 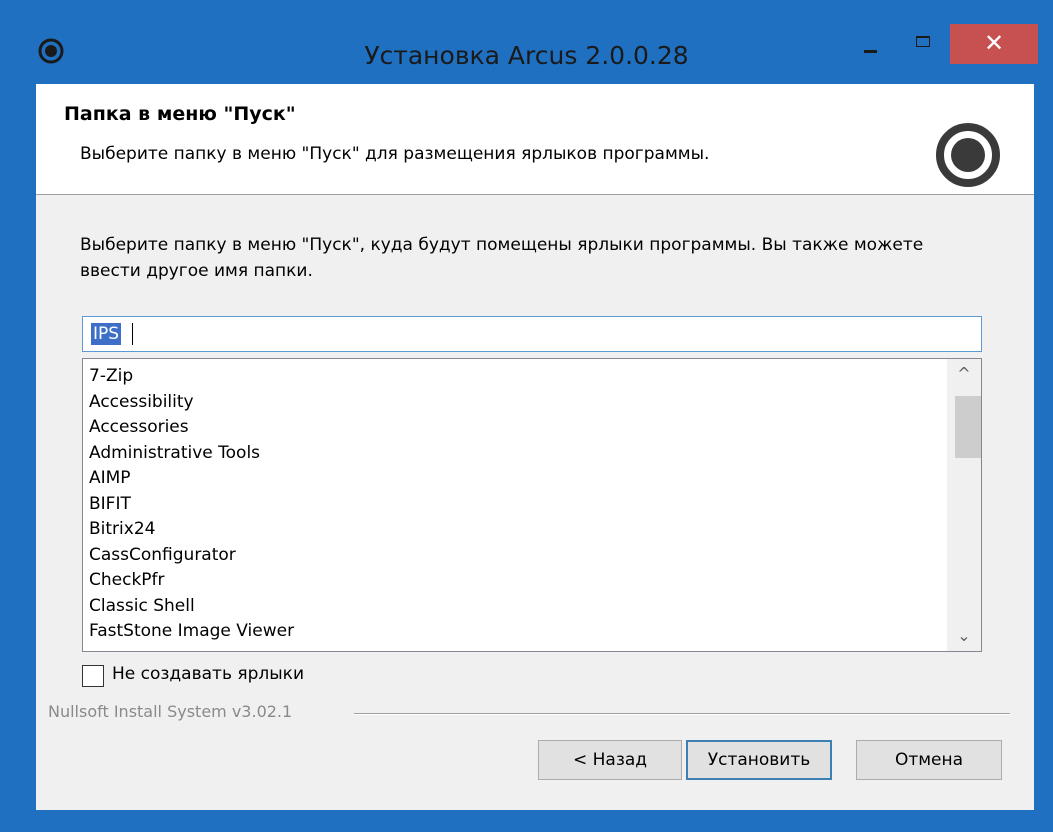 What do you see at coordinates (170, 711) in the screenshot?
I see `installer-branding: Nullsoft Install System v3.02.1` at bounding box center [170, 711].